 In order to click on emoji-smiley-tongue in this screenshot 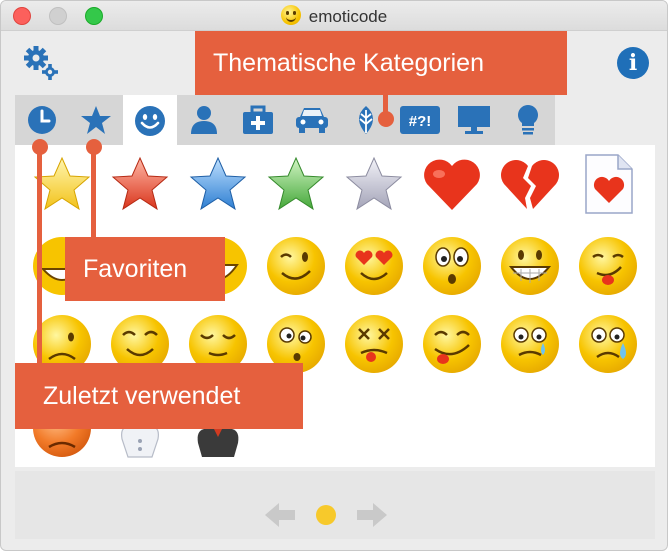, I will do `click(608, 266)`.